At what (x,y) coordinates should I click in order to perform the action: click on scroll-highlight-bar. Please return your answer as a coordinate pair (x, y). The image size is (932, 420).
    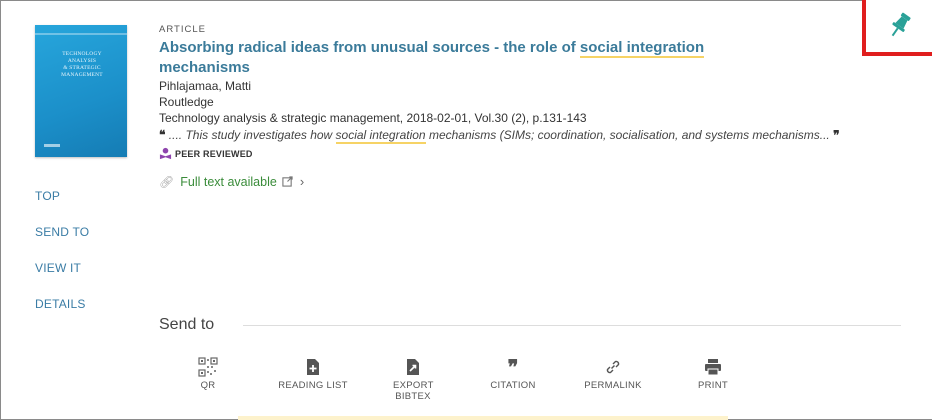
    Looking at the image, I should click on (483, 418).